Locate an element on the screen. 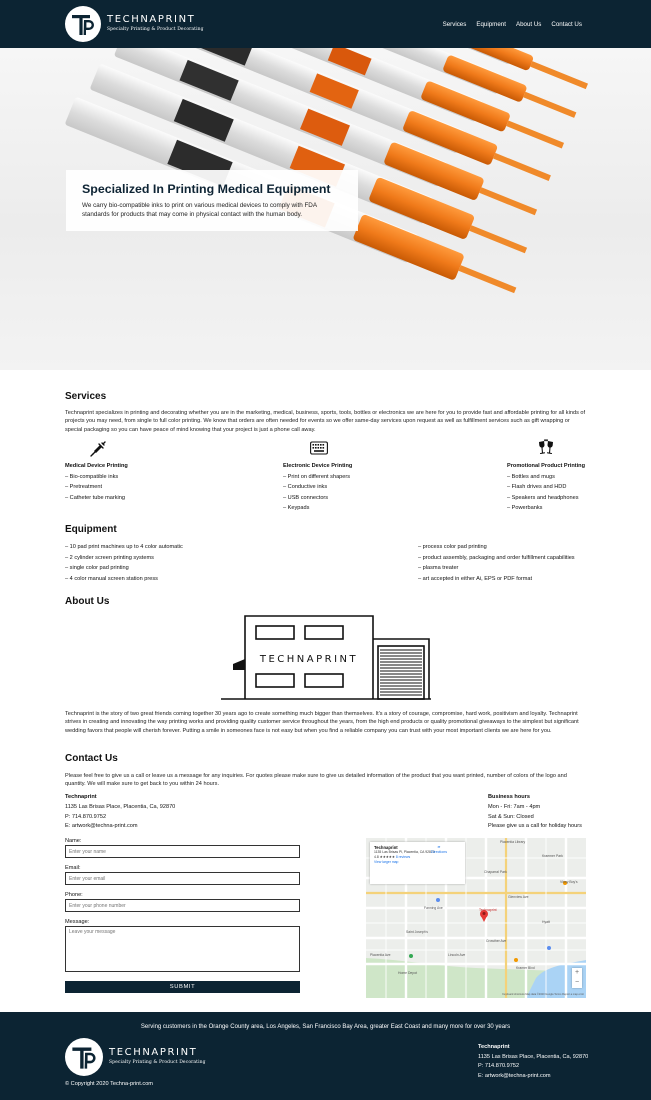  view-larger-map-link: View larger map is located at coordinates (417, 862).